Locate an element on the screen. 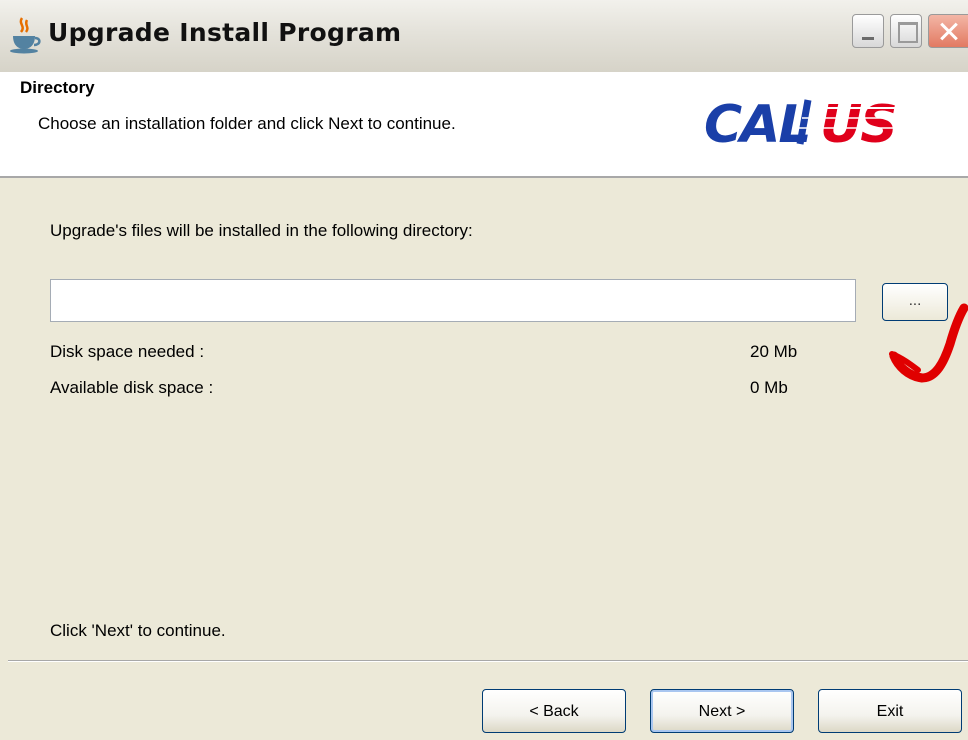  svg-text: CAL is located at coordinates (757, 122).